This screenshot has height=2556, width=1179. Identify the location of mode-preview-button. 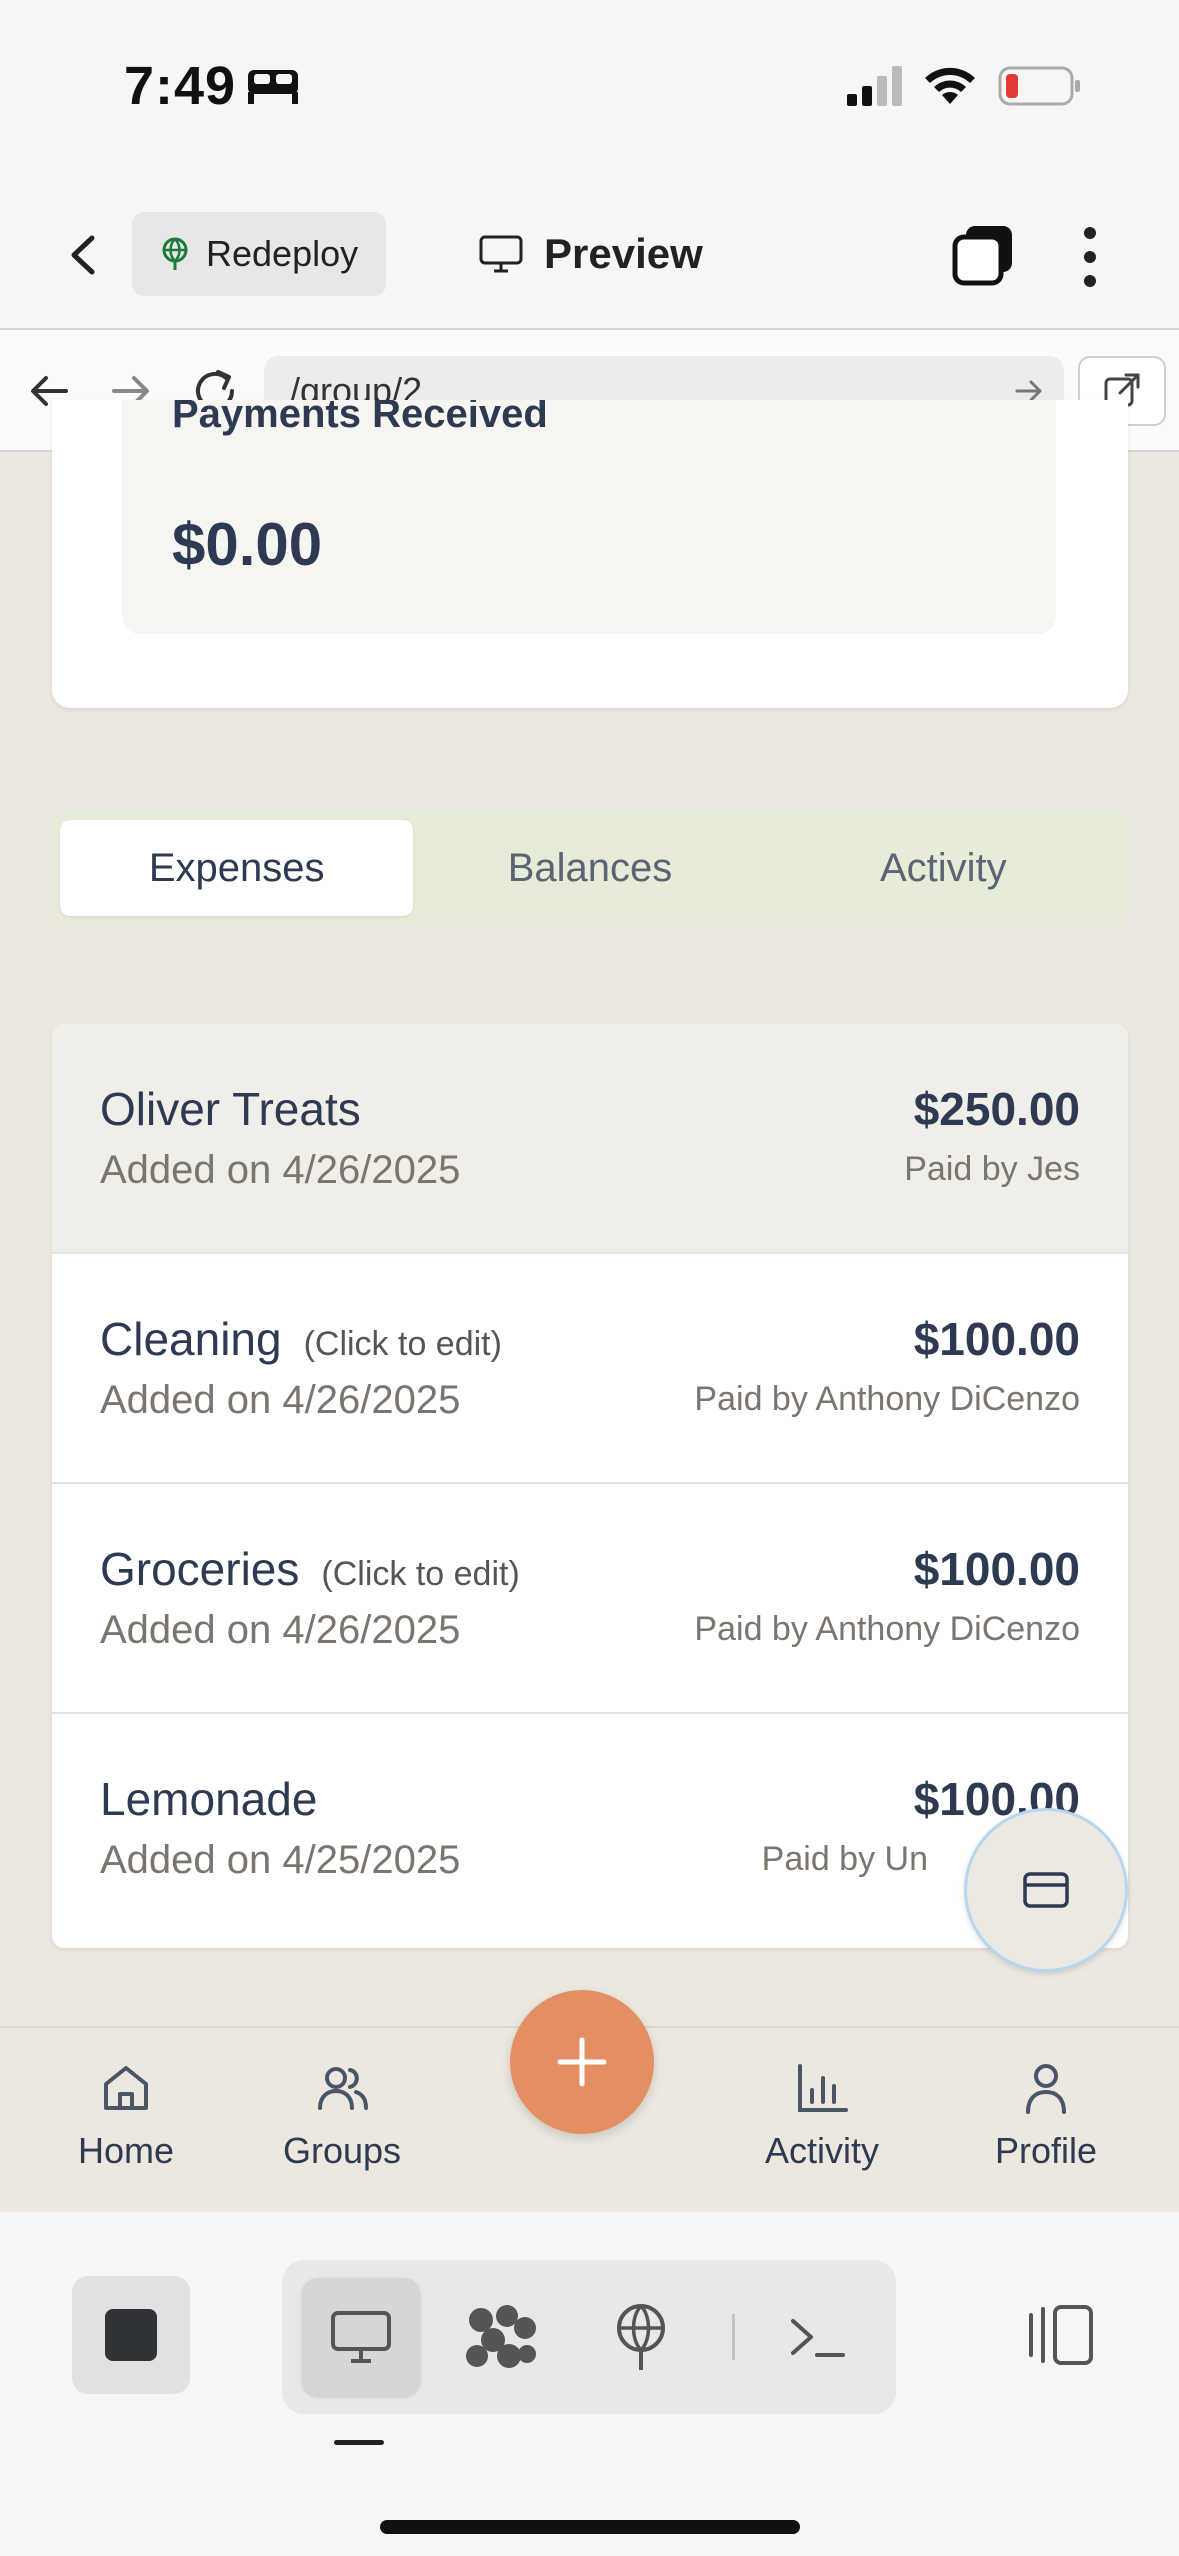
(361, 2337).